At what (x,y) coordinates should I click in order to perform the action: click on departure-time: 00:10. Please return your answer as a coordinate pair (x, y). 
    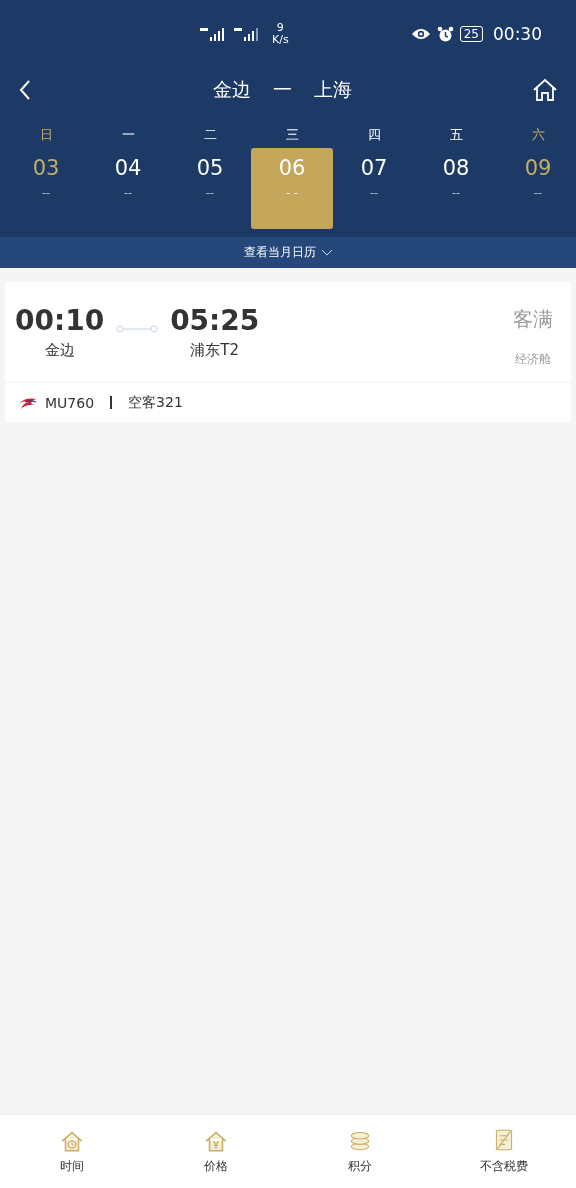
    Looking at the image, I should click on (60, 320).